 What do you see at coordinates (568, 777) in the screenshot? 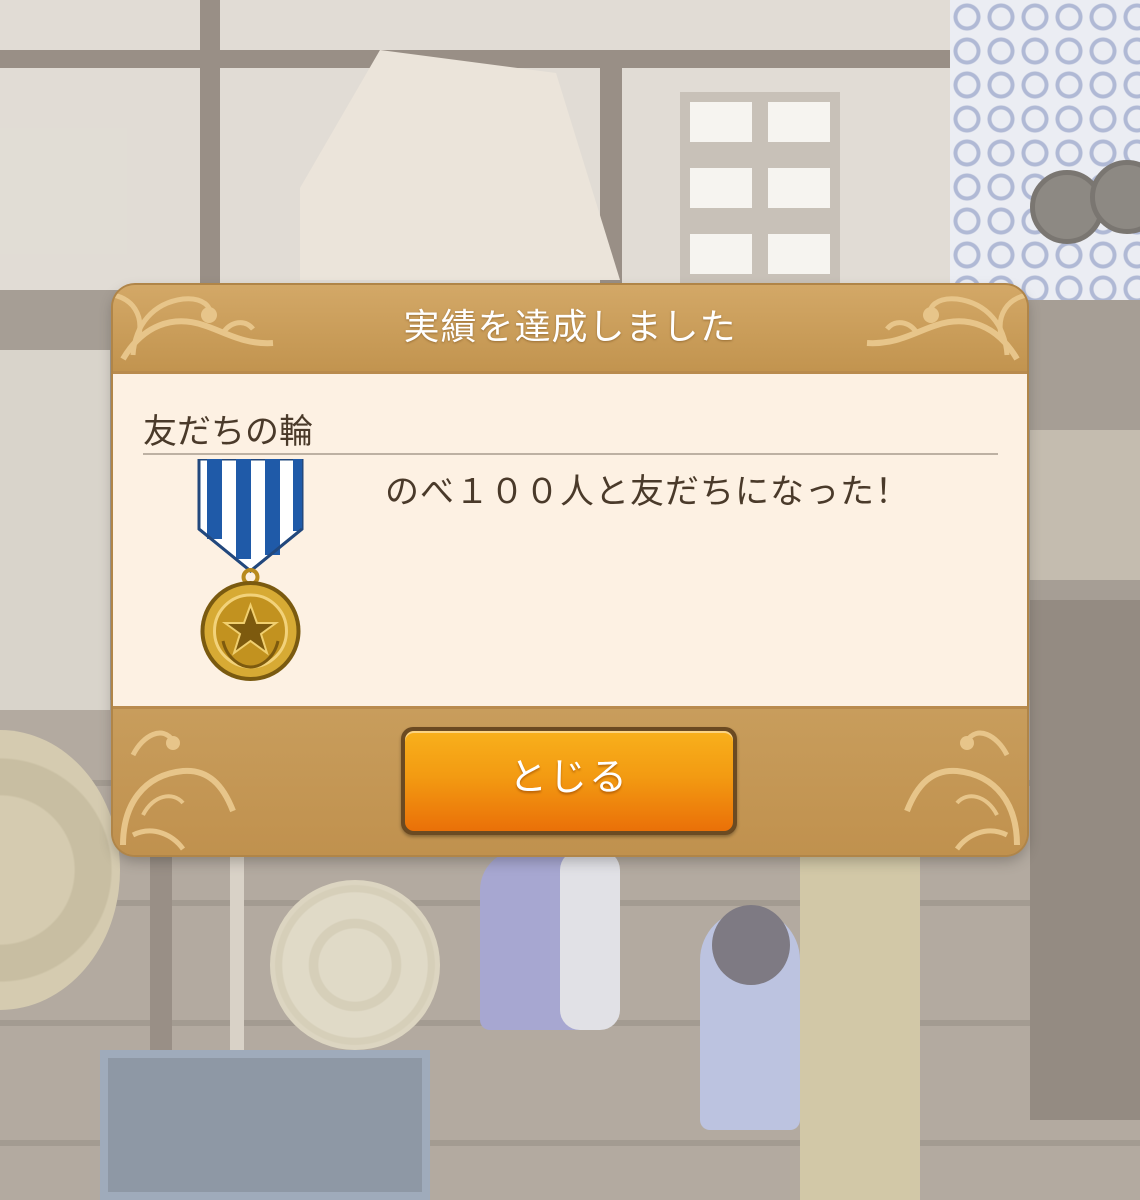
I see `close-button-label: とじる` at bounding box center [568, 777].